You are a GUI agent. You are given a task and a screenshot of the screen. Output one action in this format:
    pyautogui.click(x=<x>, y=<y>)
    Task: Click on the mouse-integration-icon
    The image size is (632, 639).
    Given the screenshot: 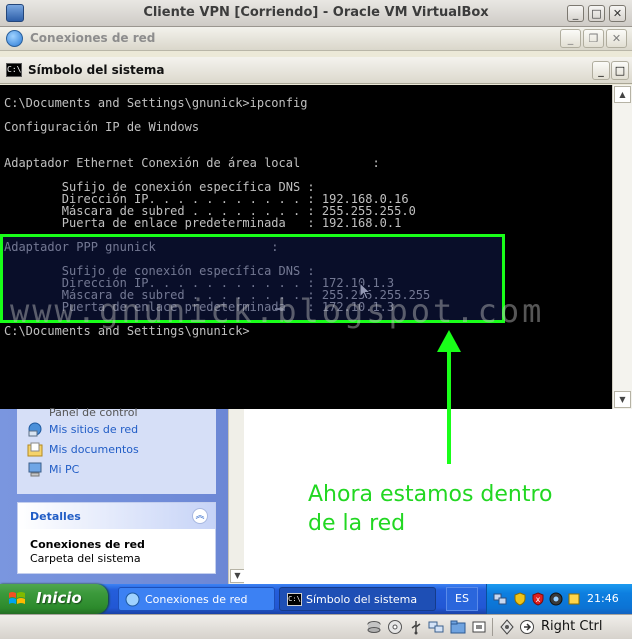 What is the action you would take?
    pyautogui.click(x=507, y=627)
    